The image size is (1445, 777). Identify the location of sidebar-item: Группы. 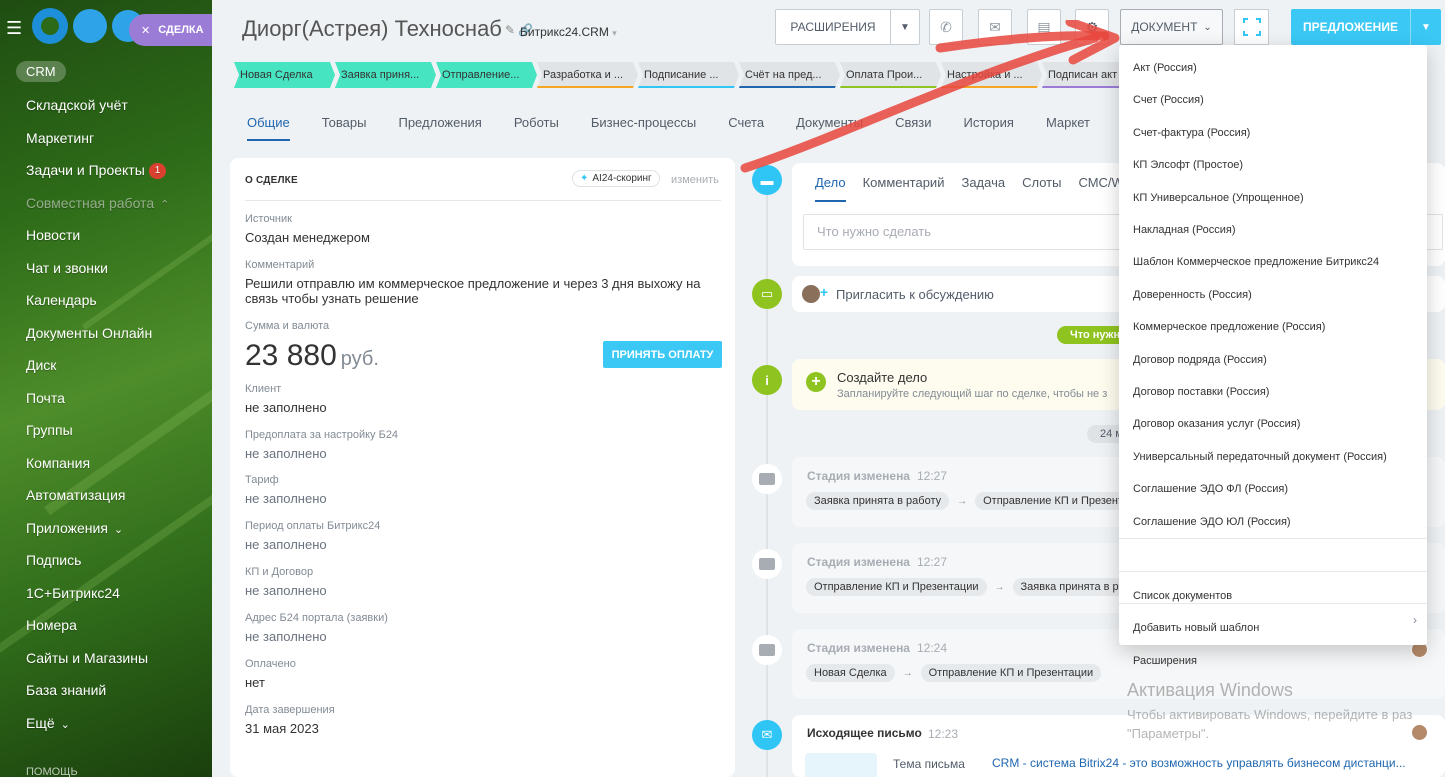
(97, 435).